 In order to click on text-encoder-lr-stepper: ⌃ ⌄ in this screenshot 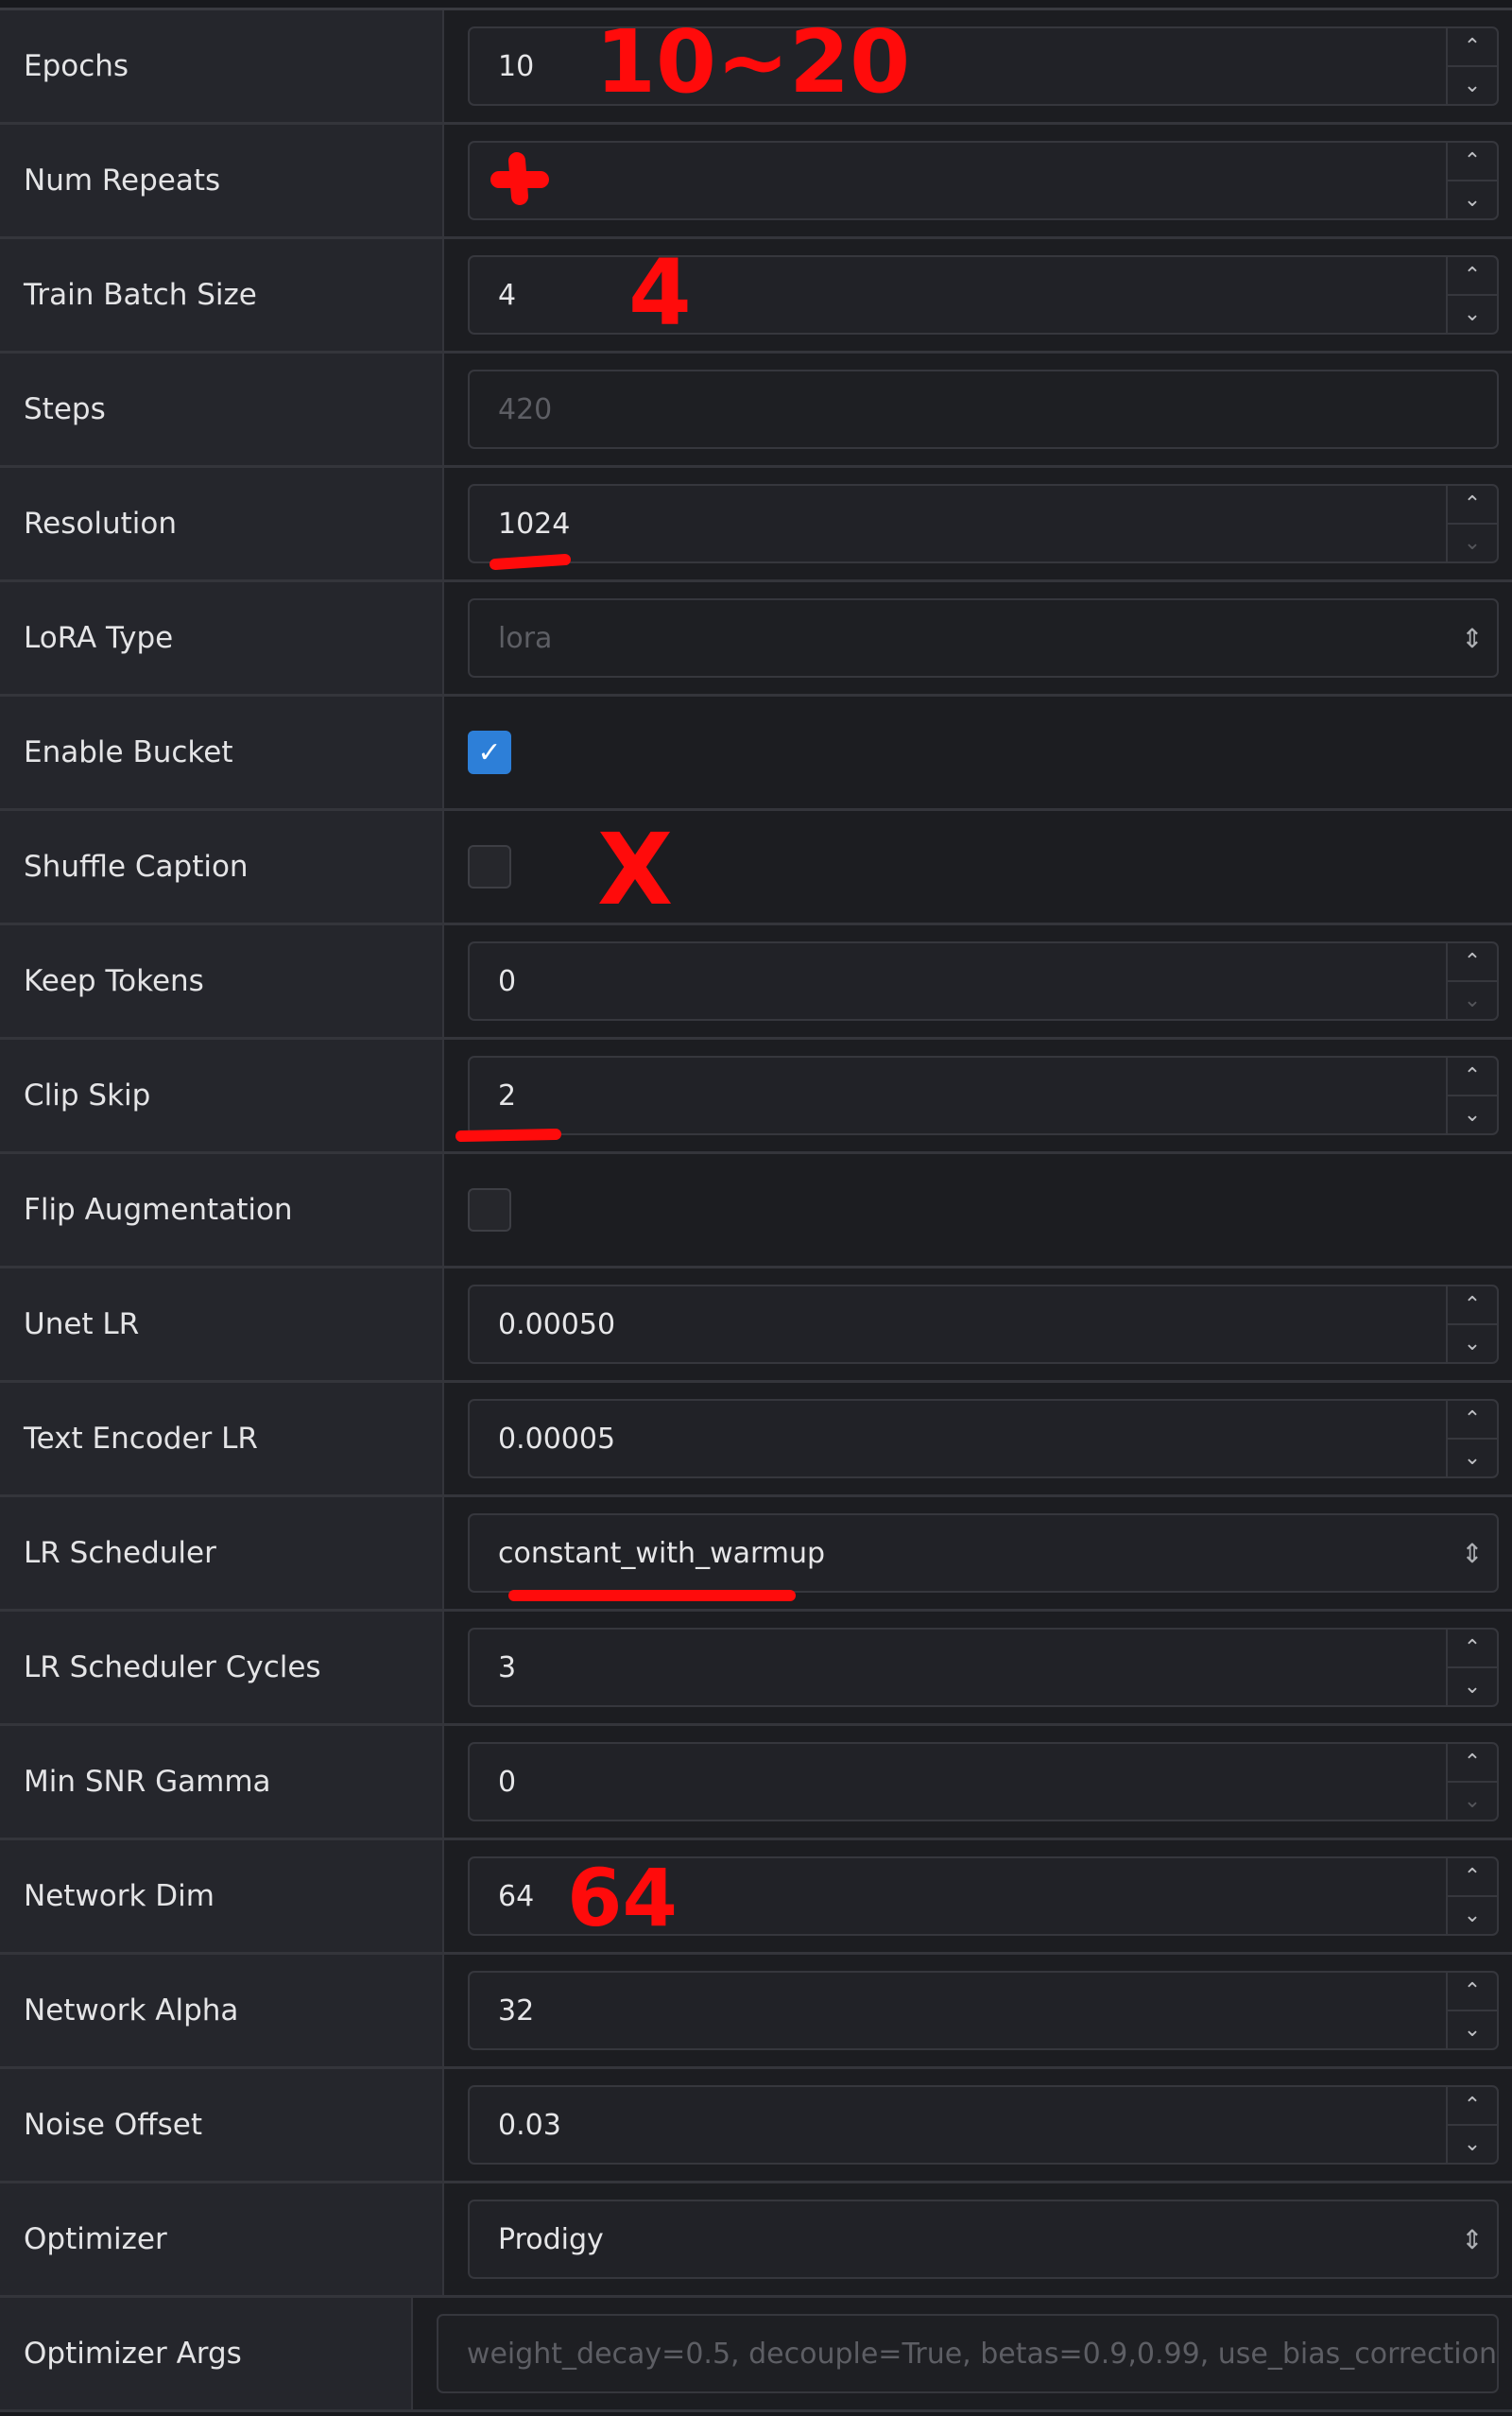, I will do `click(1471, 1438)`.